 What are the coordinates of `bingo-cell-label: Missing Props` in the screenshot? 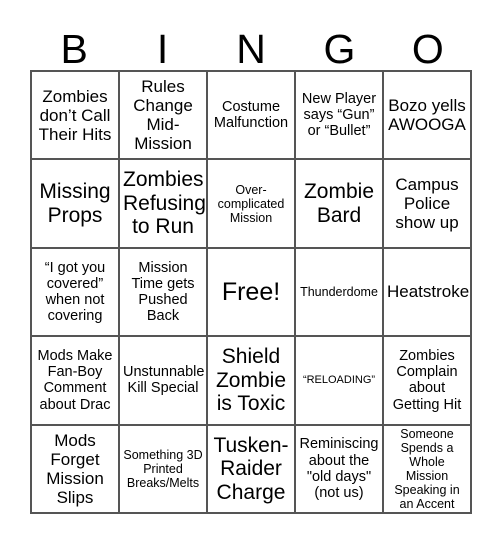 It's located at (75, 203).